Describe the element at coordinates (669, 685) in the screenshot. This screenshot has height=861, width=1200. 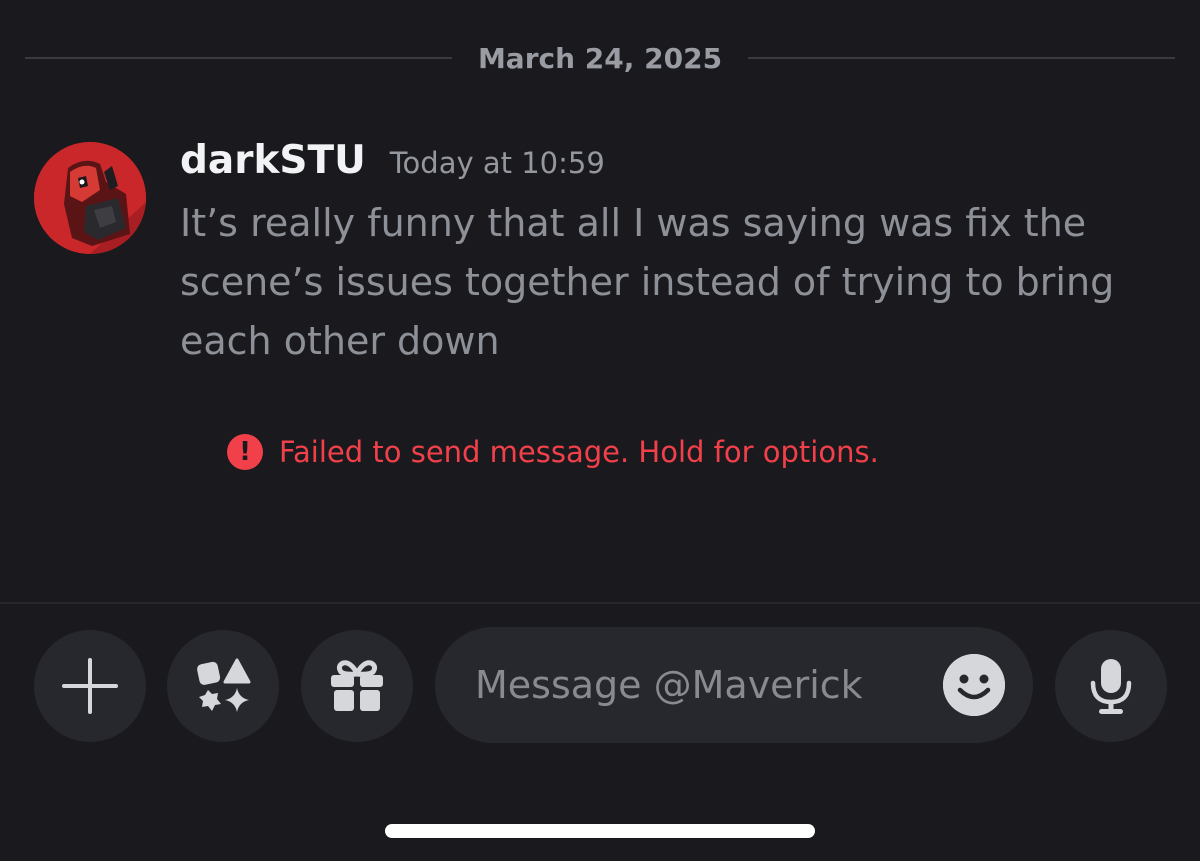
I see `message-input-placeholder: Message @Maverick` at that location.